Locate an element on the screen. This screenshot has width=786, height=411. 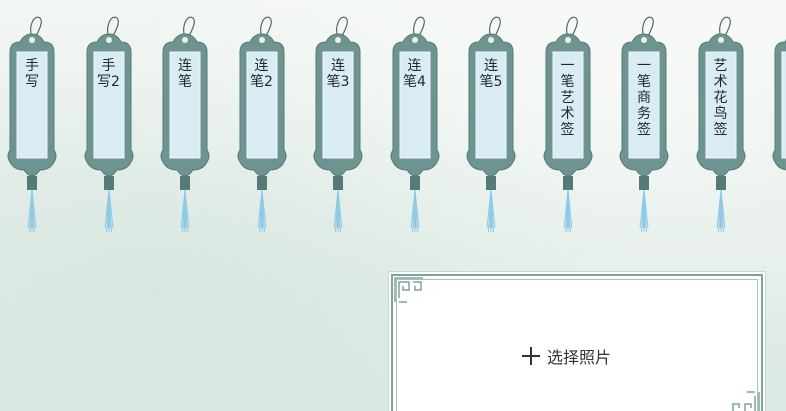
style-tag: 艺术花鸟签 is located at coordinates (721, 125).